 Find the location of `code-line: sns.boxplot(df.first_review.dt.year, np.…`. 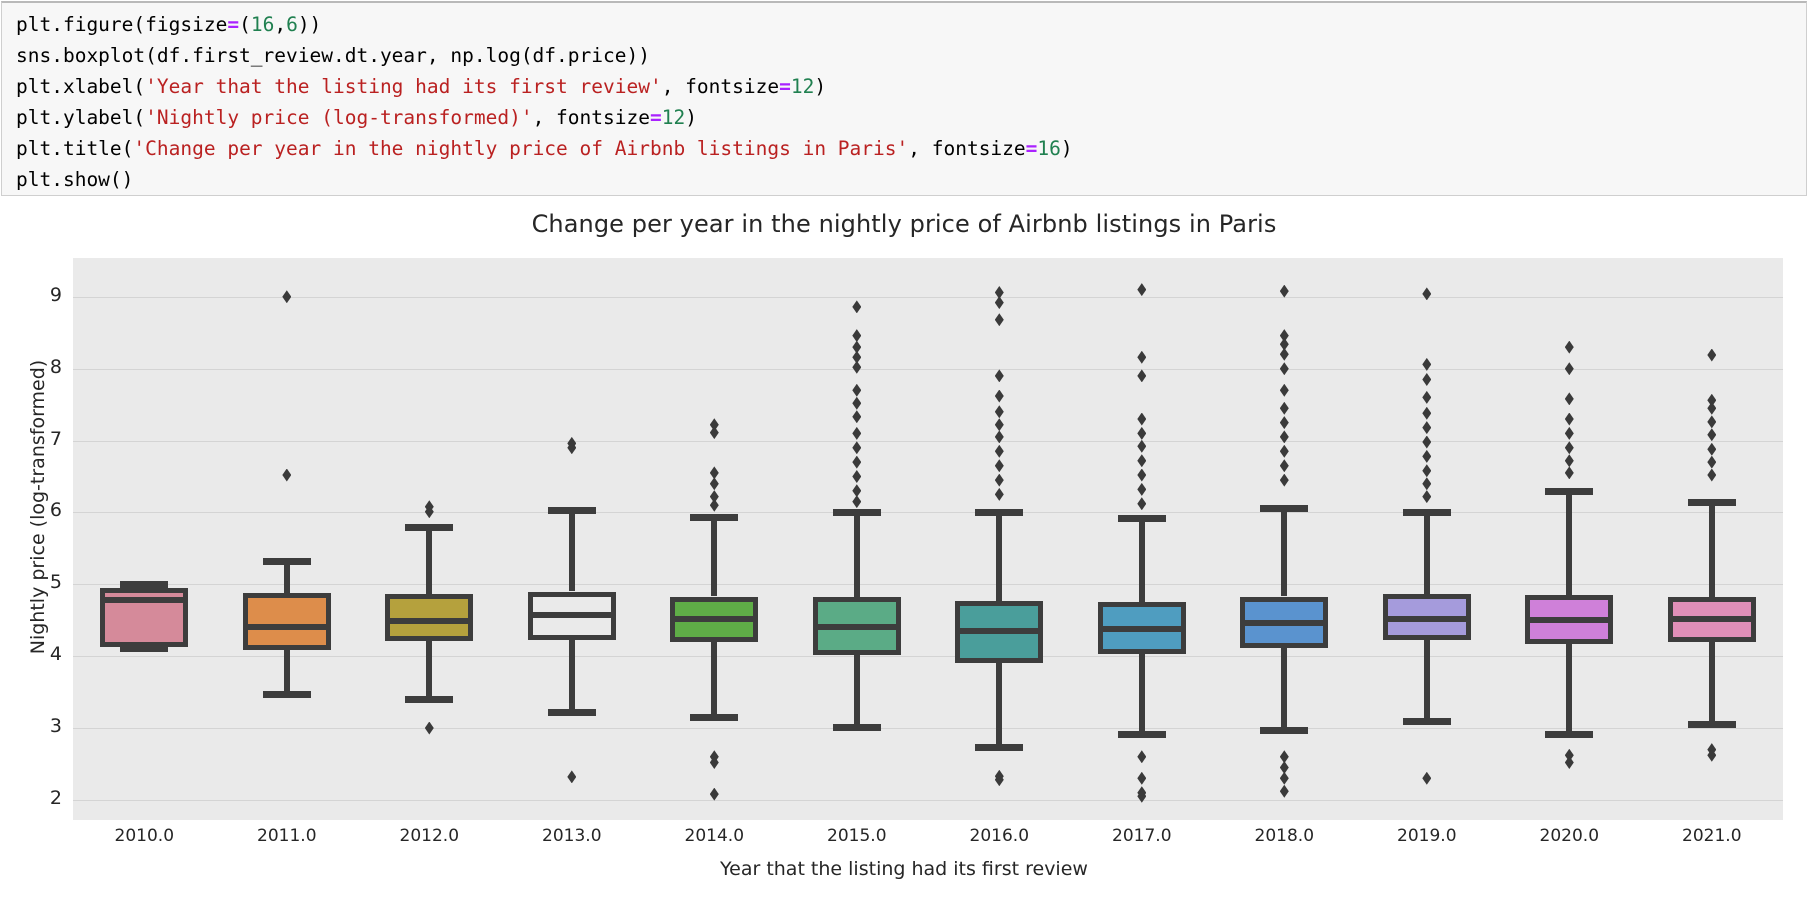

code-line: sns.boxplot(df.first_review.dt.year, np.… is located at coordinates (909, 55).